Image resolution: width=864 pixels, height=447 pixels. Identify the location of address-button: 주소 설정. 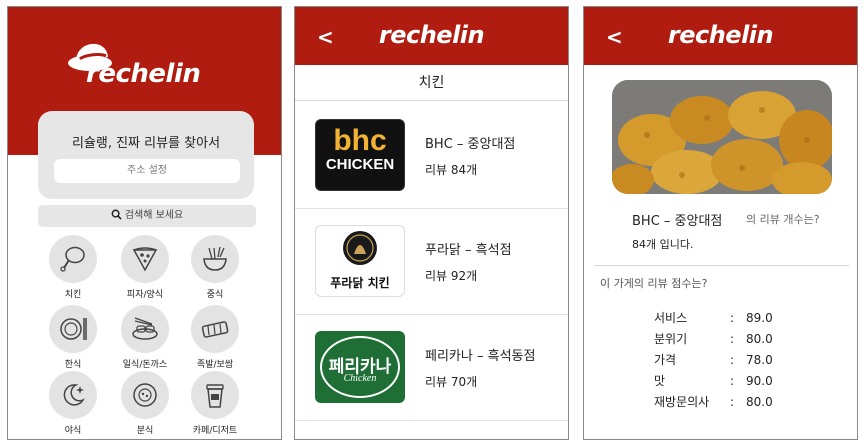
(147, 171).